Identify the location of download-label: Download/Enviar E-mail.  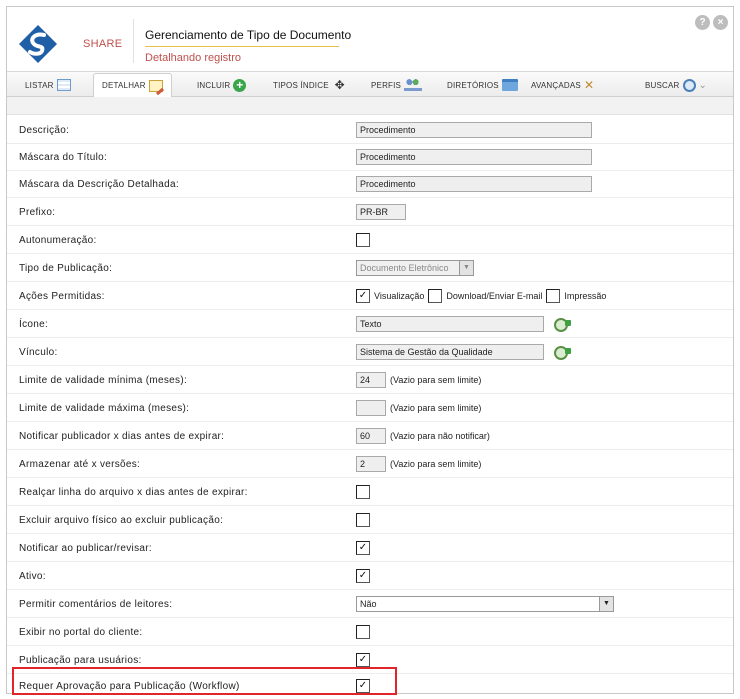
(494, 296).